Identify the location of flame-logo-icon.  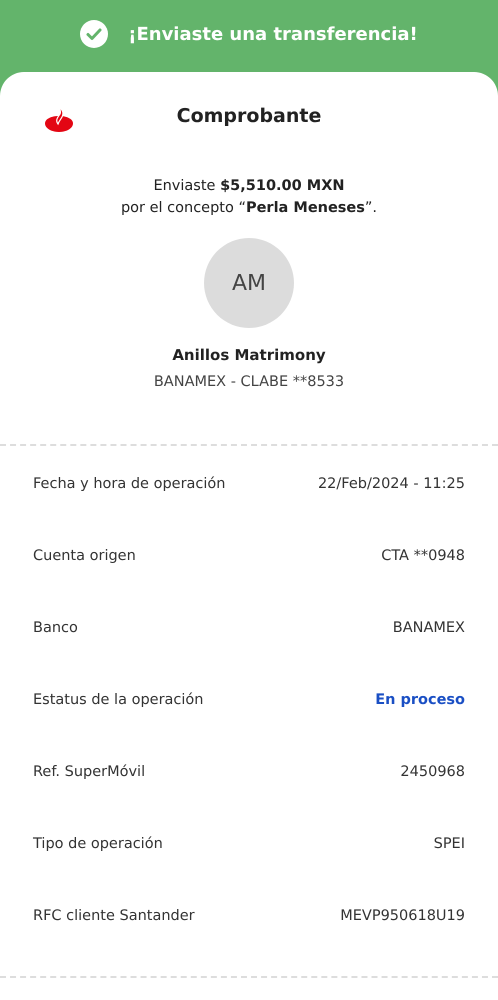
(59, 119).